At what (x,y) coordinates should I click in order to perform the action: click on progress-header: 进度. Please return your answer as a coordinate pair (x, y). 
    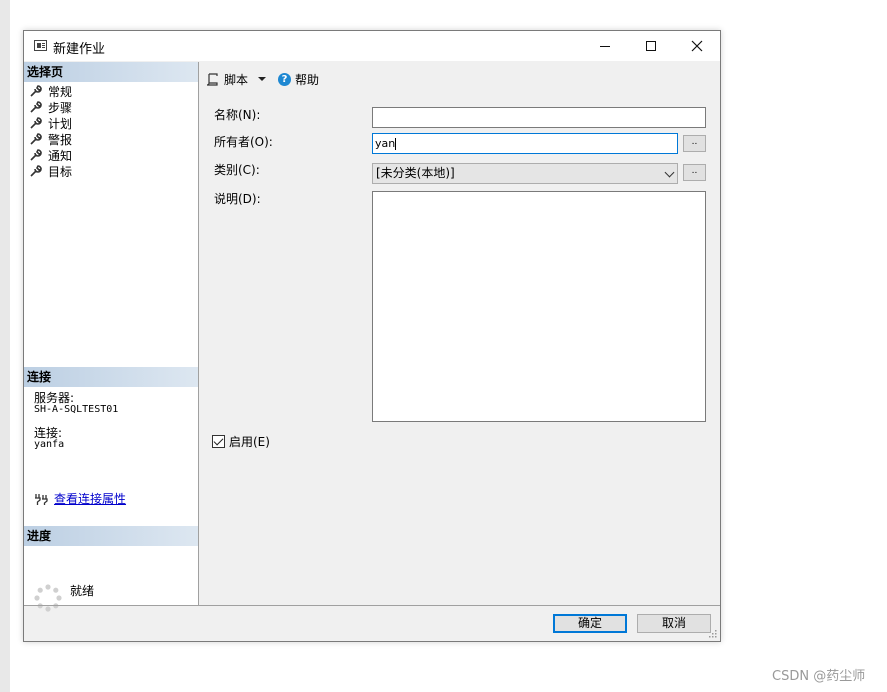
    Looking at the image, I should click on (111, 536).